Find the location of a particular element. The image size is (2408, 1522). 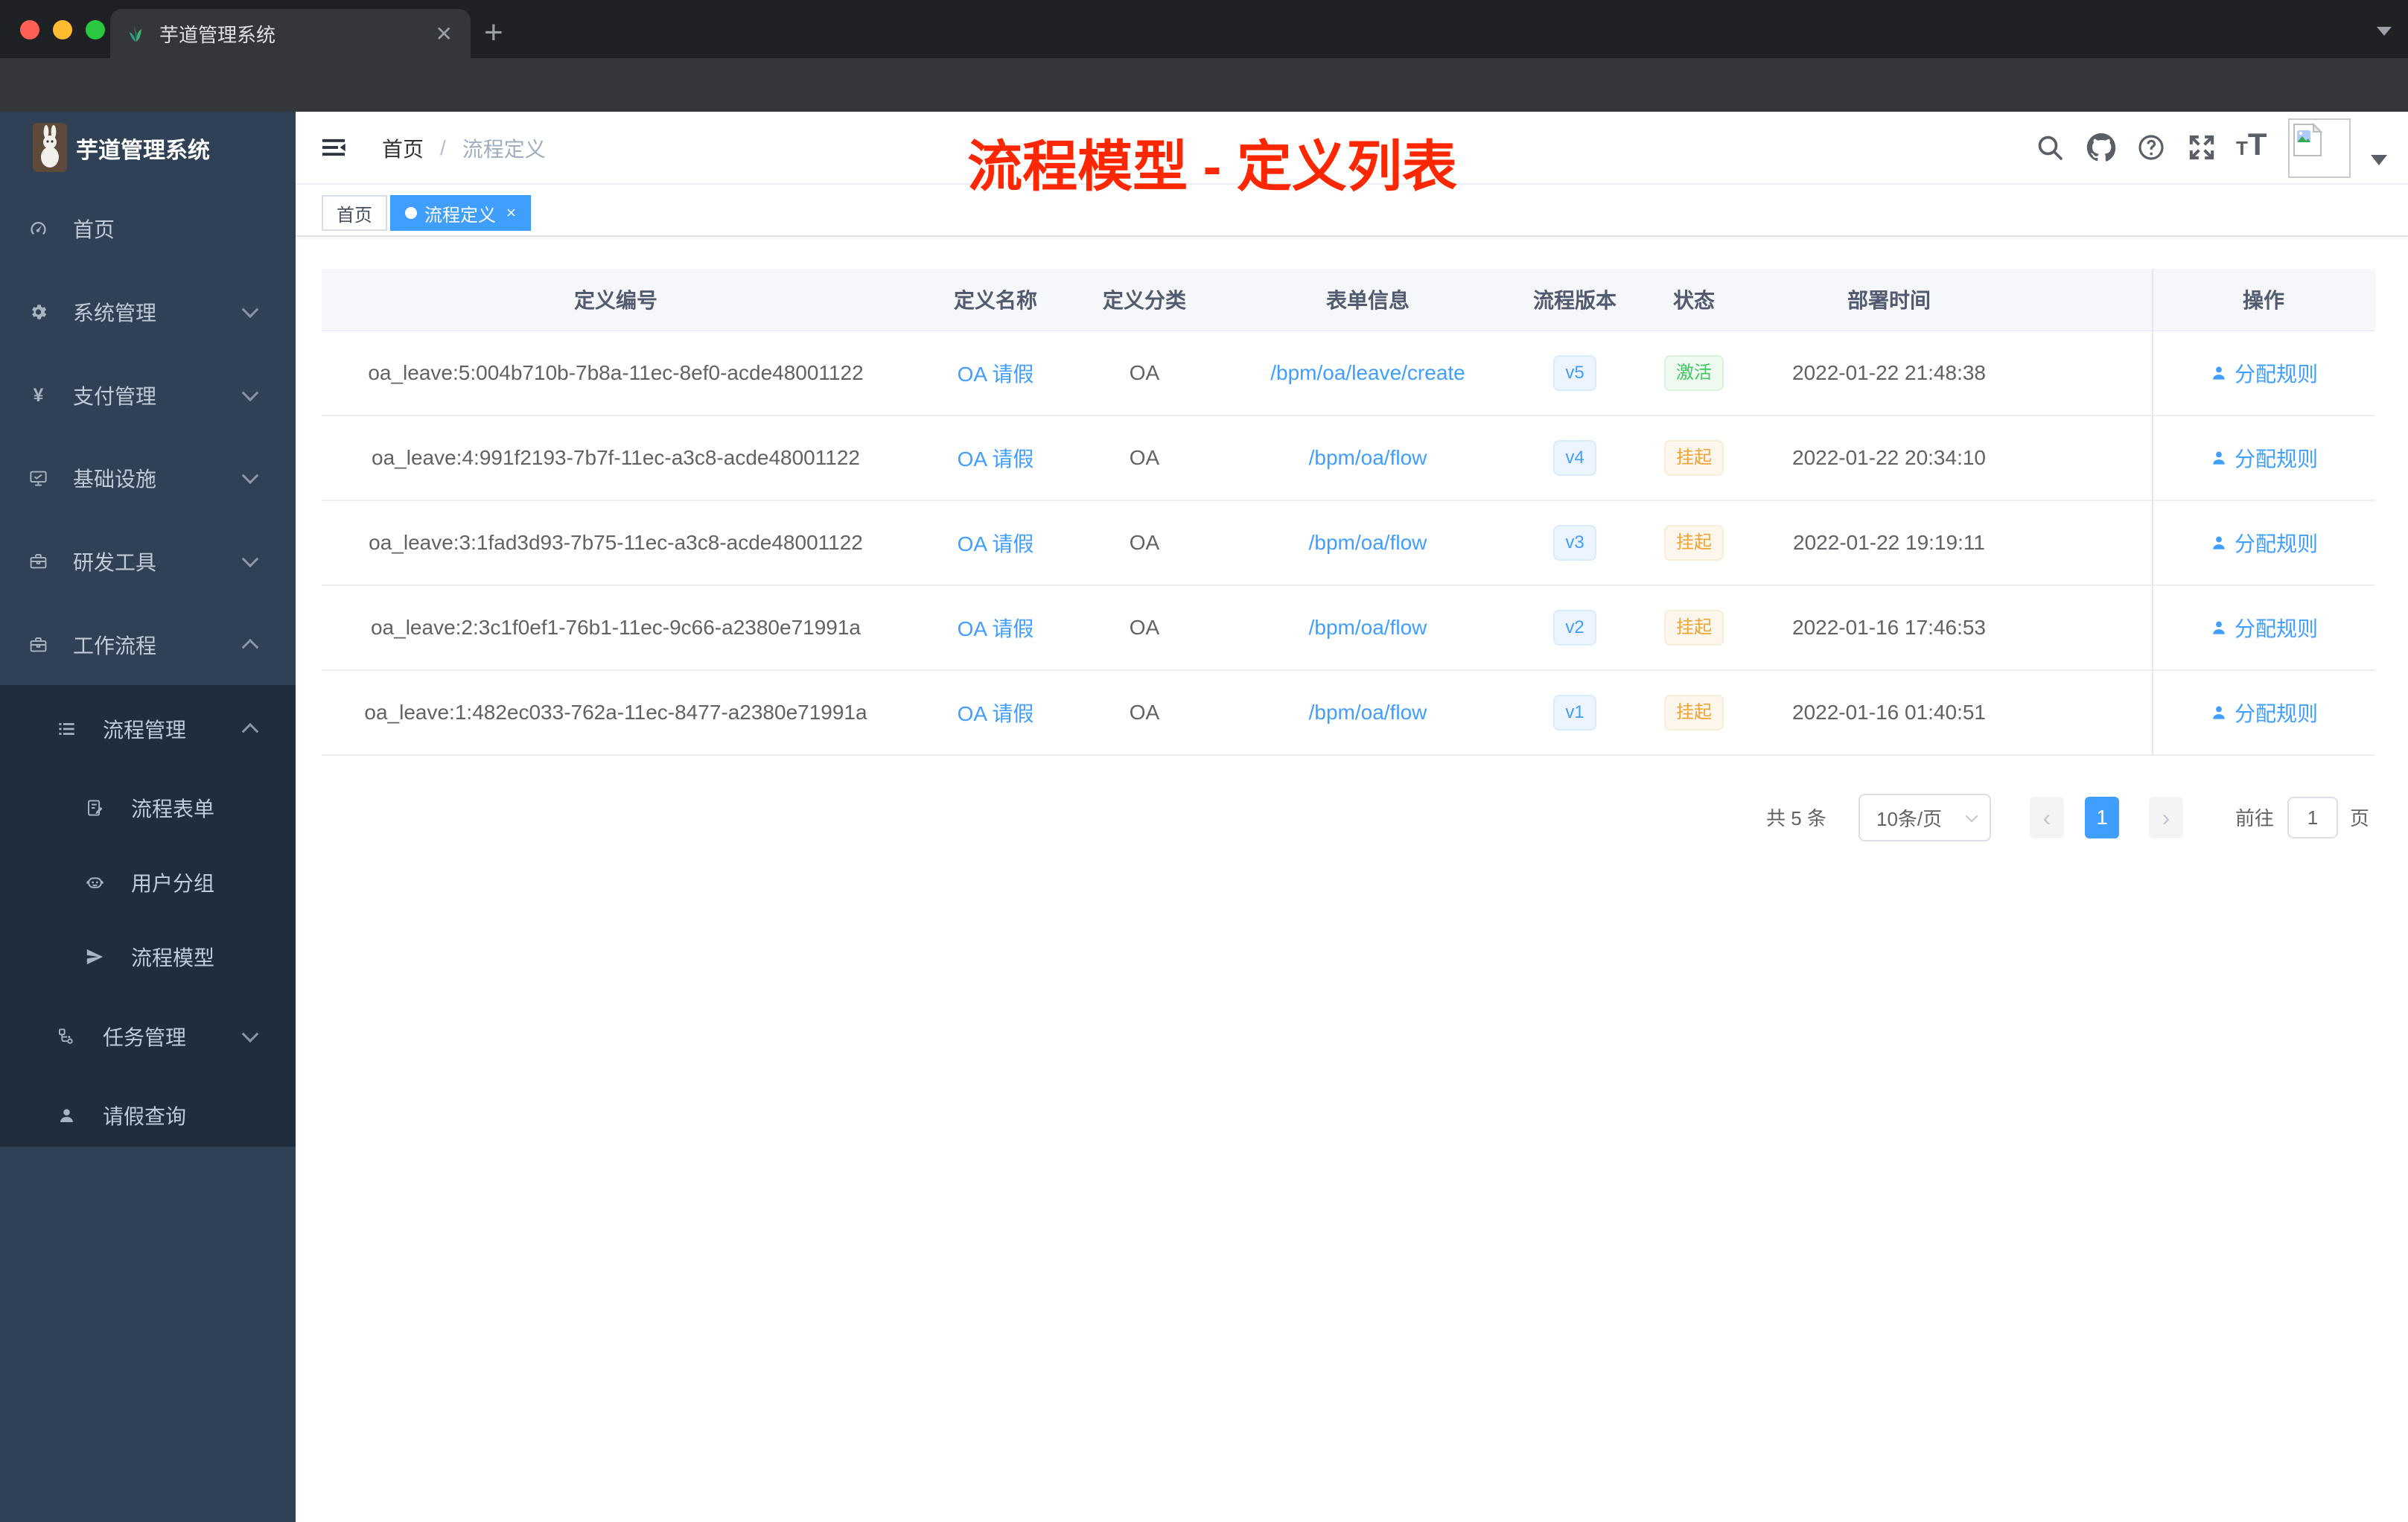

col-deploy-time: 部署时间 is located at coordinates (1889, 300).